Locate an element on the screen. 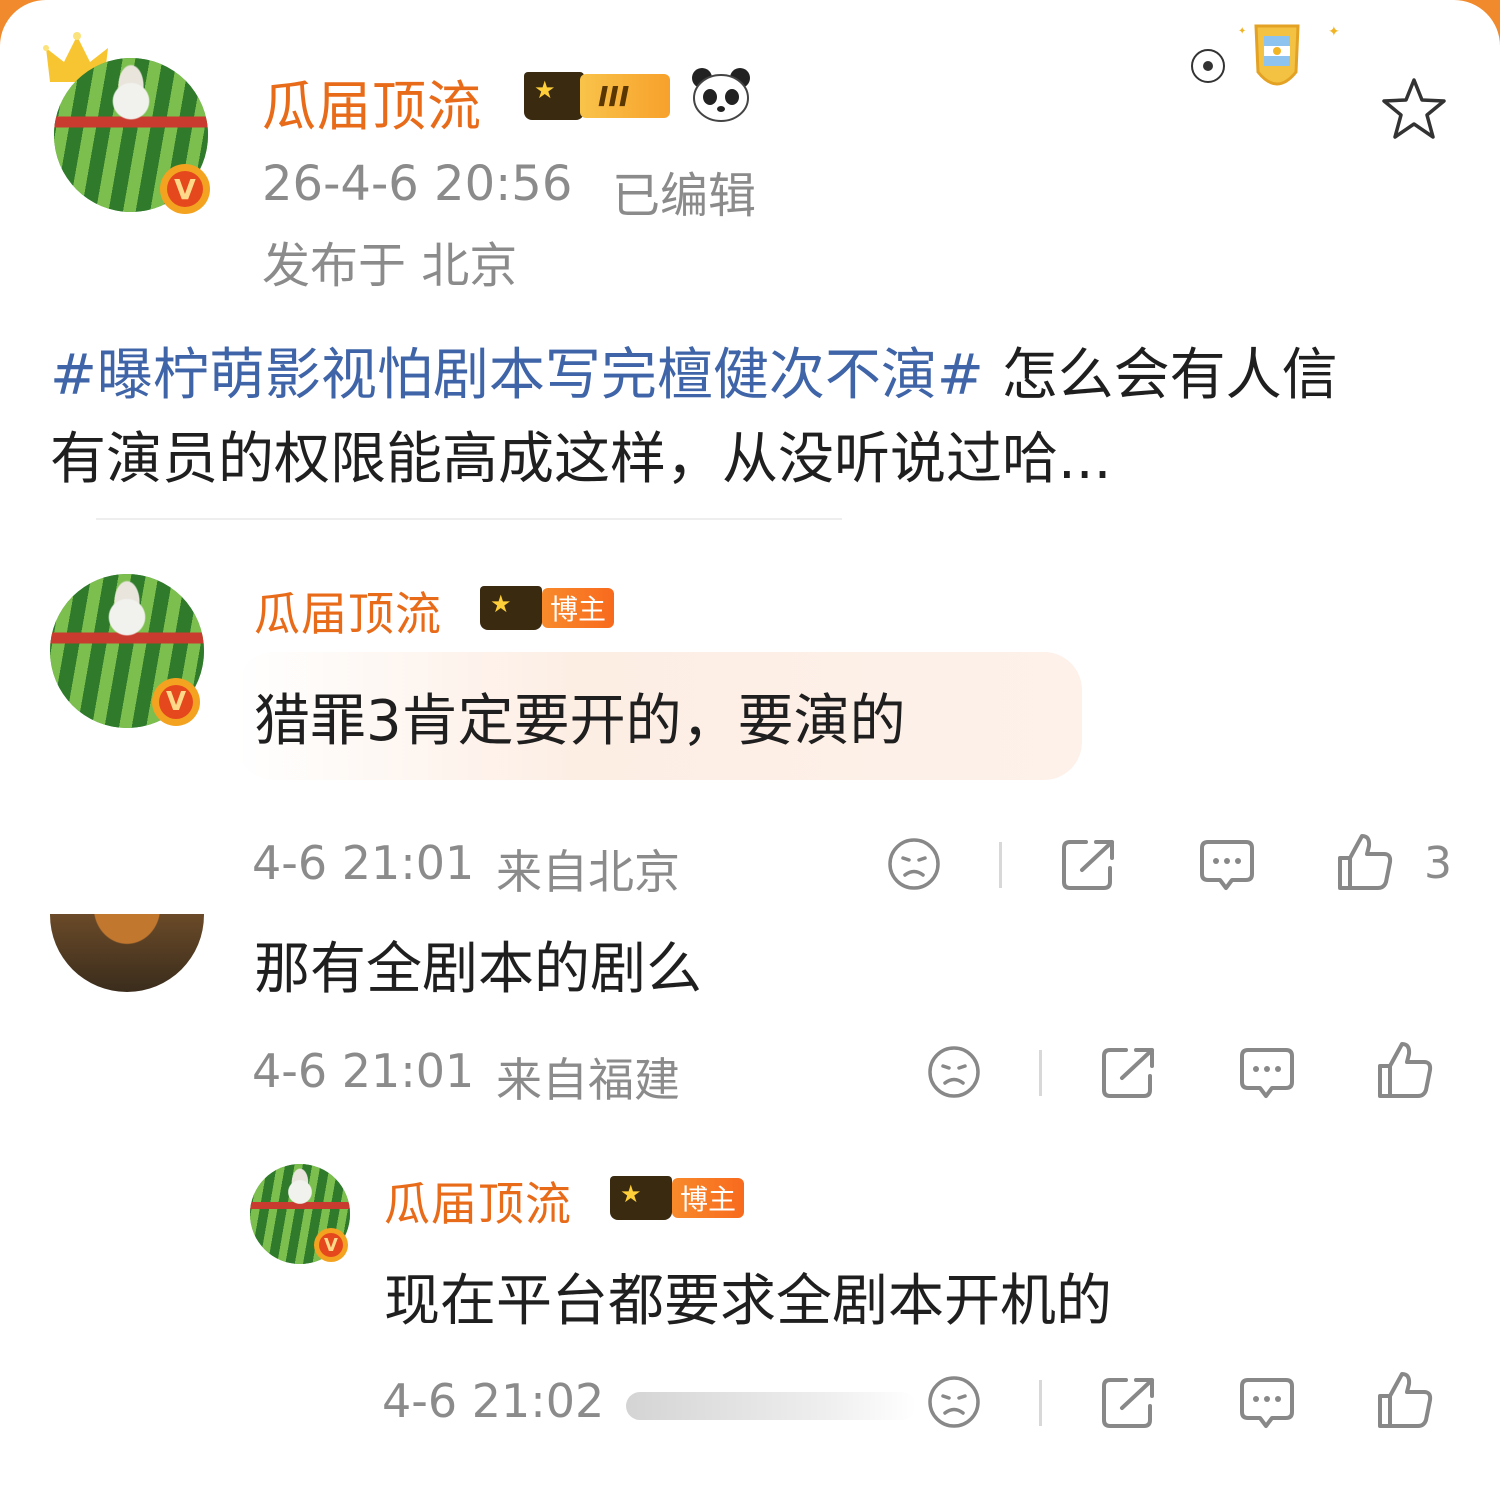  reply-time: 4-6 21:01 is located at coordinates (363, 1071).